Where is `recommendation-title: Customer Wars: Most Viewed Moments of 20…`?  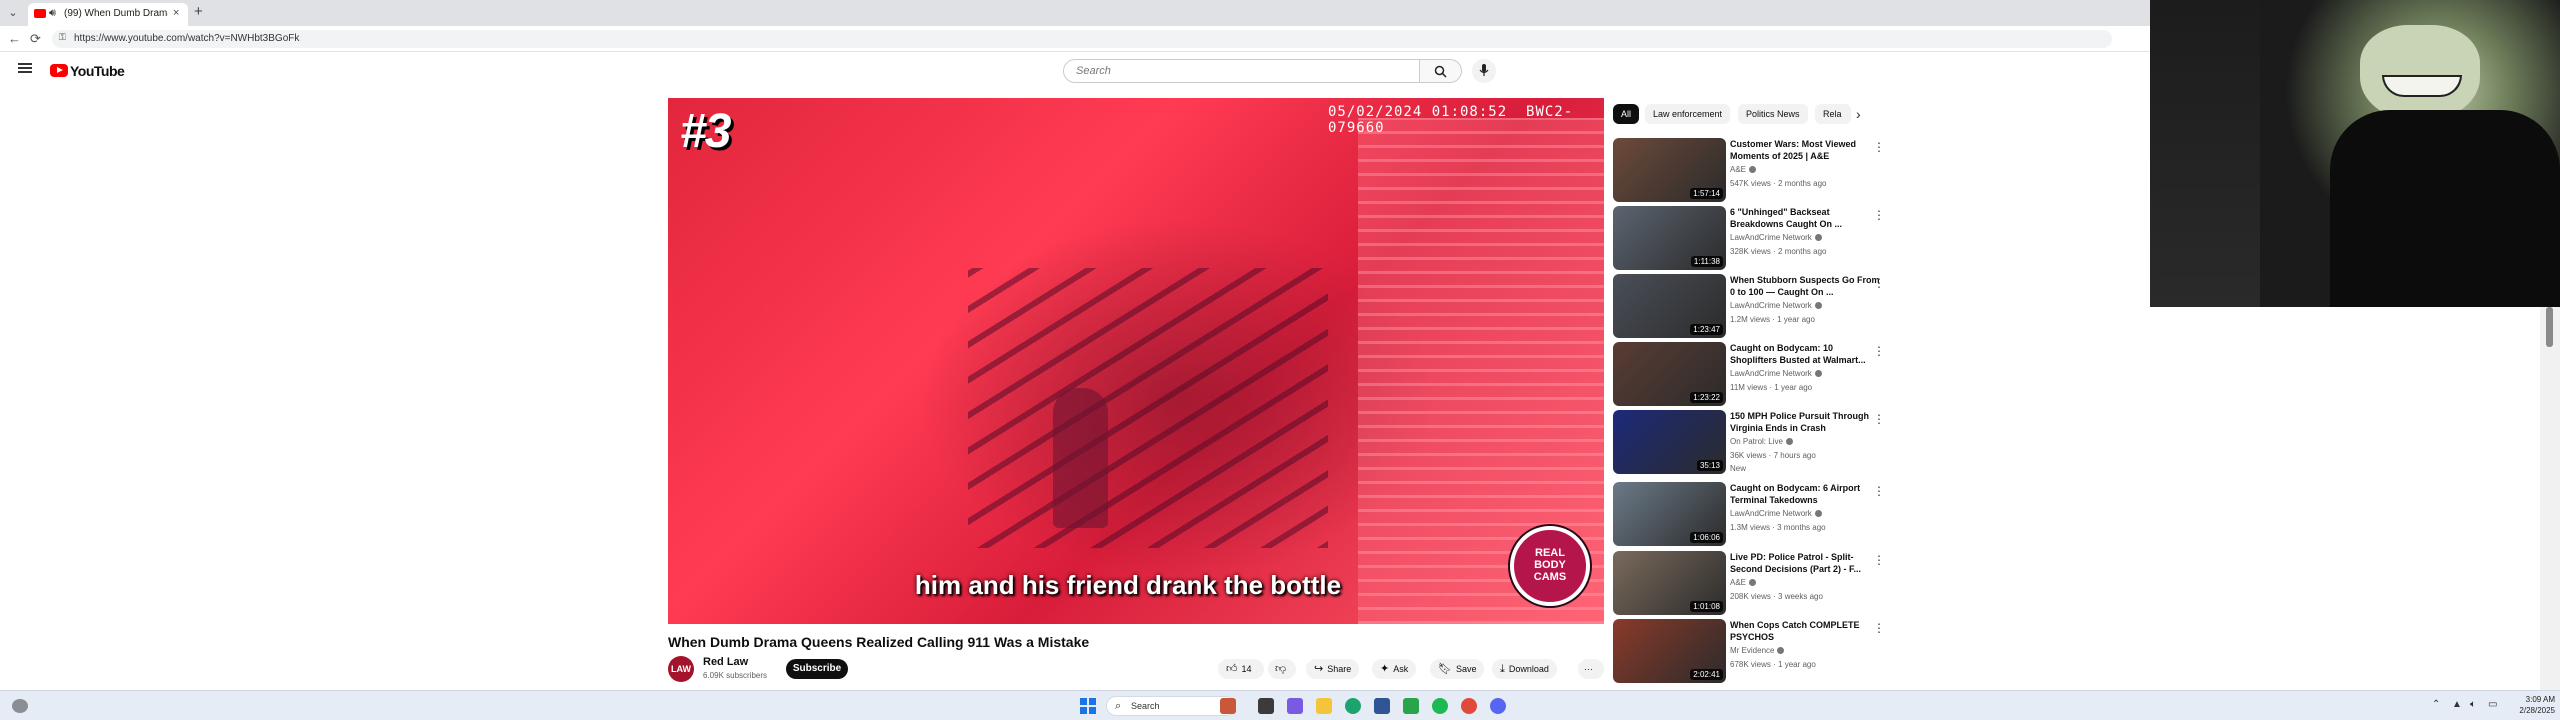 recommendation-title: Customer Wars: Most Viewed Moments of 20… is located at coordinates (1805, 150).